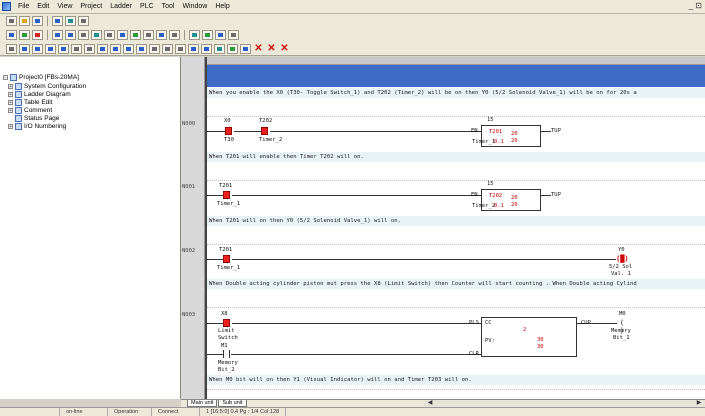 This screenshot has height=416, width=705. I want to click on tree-root: − Project0 [FBs-20MA], so click(41, 77).